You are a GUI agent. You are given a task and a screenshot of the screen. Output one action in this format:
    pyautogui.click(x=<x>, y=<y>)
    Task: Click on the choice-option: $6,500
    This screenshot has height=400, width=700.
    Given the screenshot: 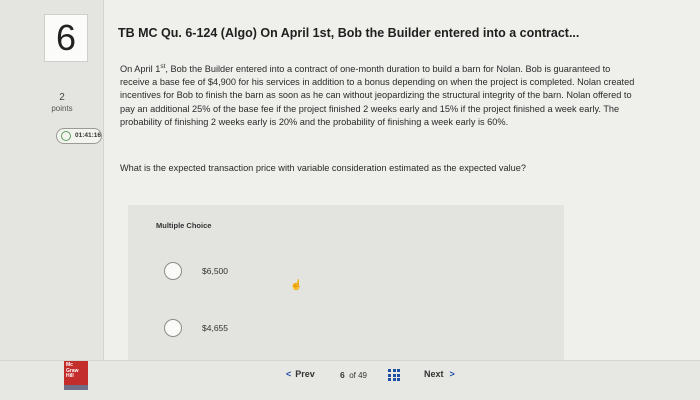 What is the action you would take?
    pyautogui.click(x=264, y=271)
    